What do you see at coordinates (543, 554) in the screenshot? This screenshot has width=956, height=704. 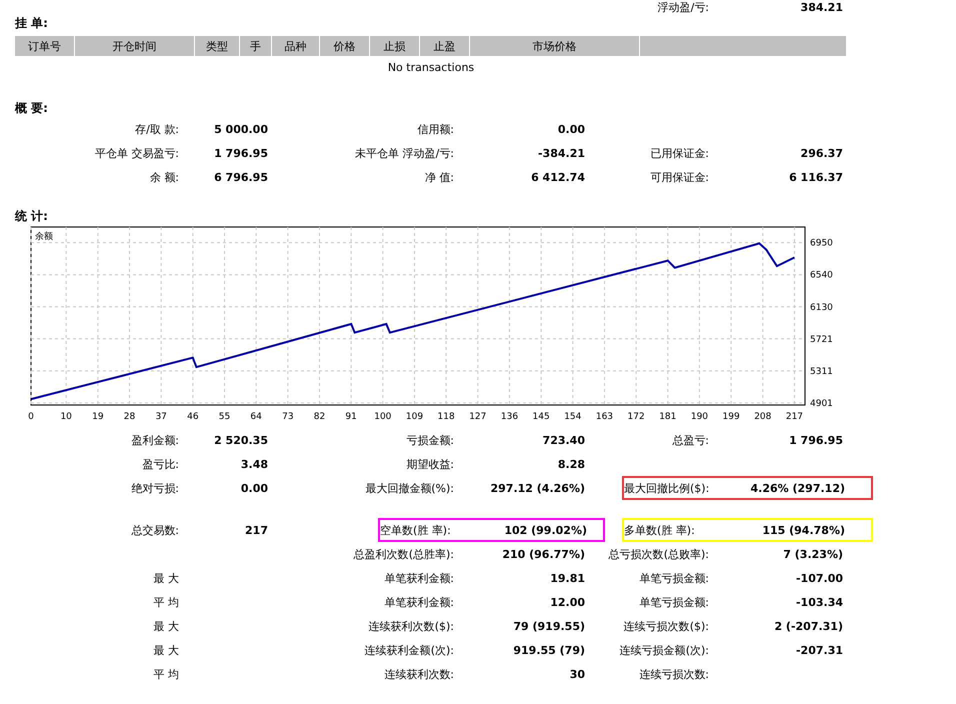 I see `stat-value: 210 (96.77%)` at bounding box center [543, 554].